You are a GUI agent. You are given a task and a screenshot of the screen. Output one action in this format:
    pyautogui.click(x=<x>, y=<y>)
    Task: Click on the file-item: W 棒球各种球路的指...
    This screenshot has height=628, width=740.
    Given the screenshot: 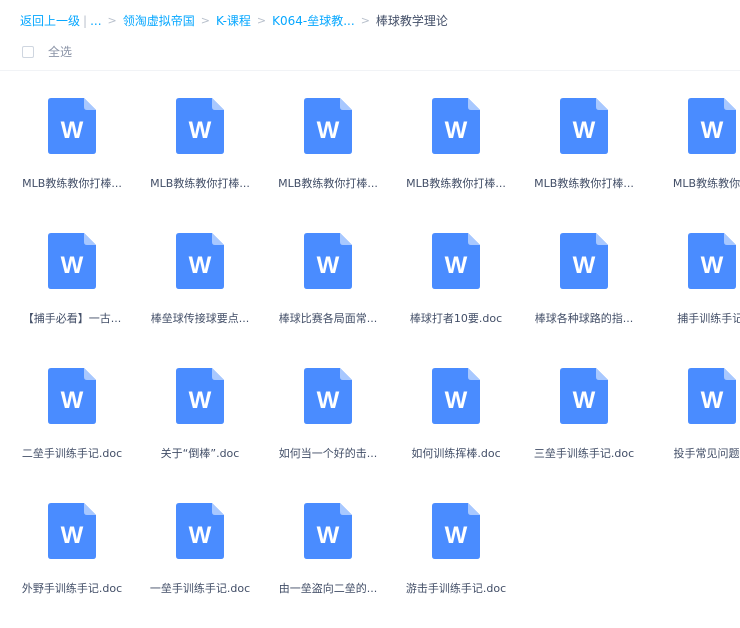 What is the action you would take?
    pyautogui.click(x=584, y=289)
    